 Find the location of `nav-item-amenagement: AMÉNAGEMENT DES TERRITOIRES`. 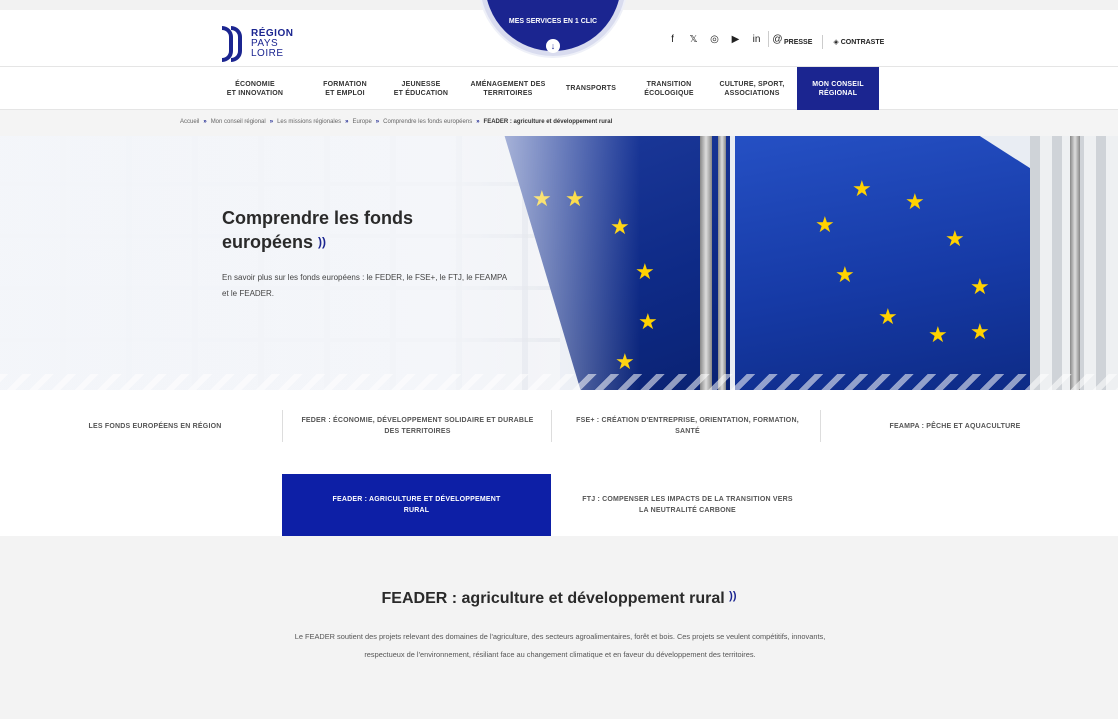

nav-item-amenagement: AMÉNAGEMENT DES TERRITOIRES is located at coordinates (508, 88).